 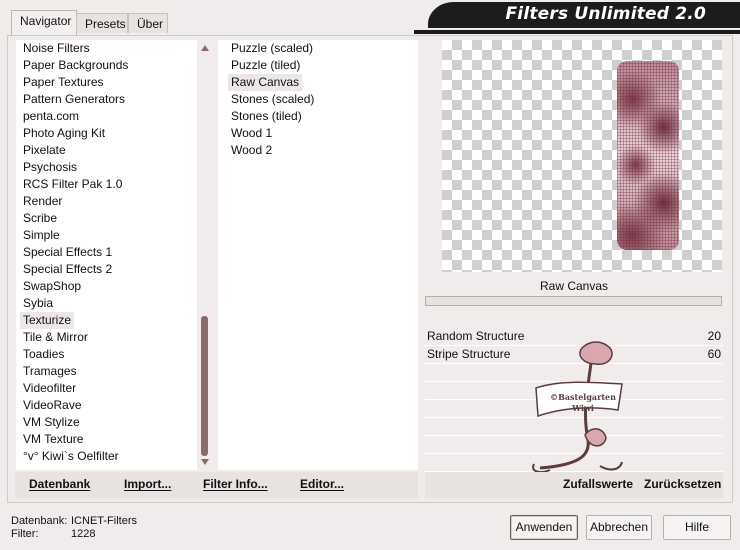 What do you see at coordinates (104, 521) in the screenshot?
I see `status-db-value: ICNET-Filters` at bounding box center [104, 521].